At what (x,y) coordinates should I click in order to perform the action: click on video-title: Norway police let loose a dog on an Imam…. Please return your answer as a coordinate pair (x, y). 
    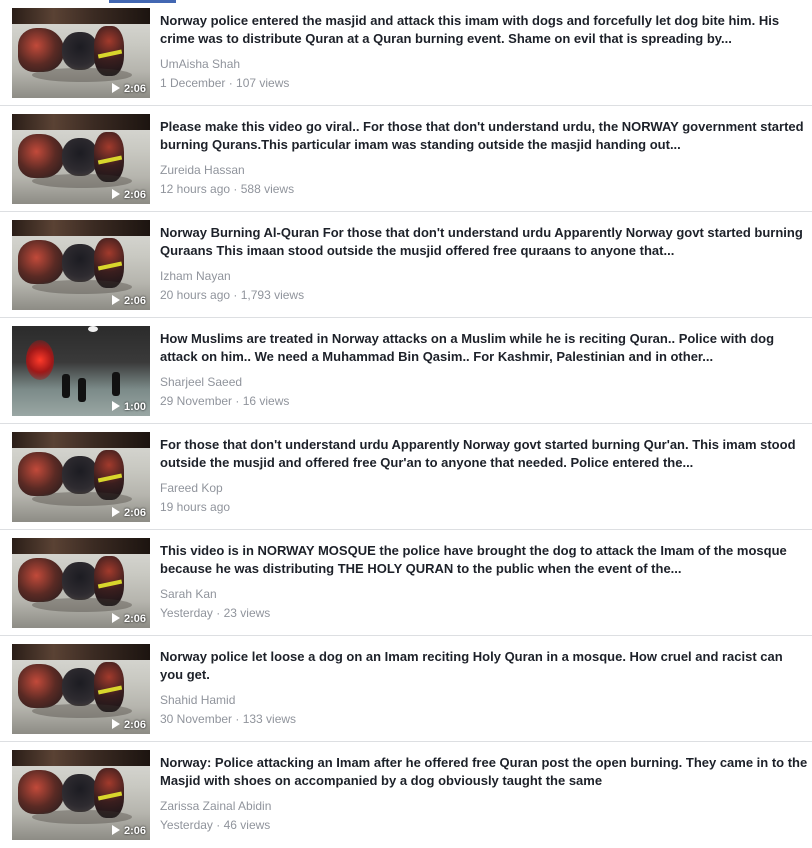
    Looking at the image, I should click on (484, 666).